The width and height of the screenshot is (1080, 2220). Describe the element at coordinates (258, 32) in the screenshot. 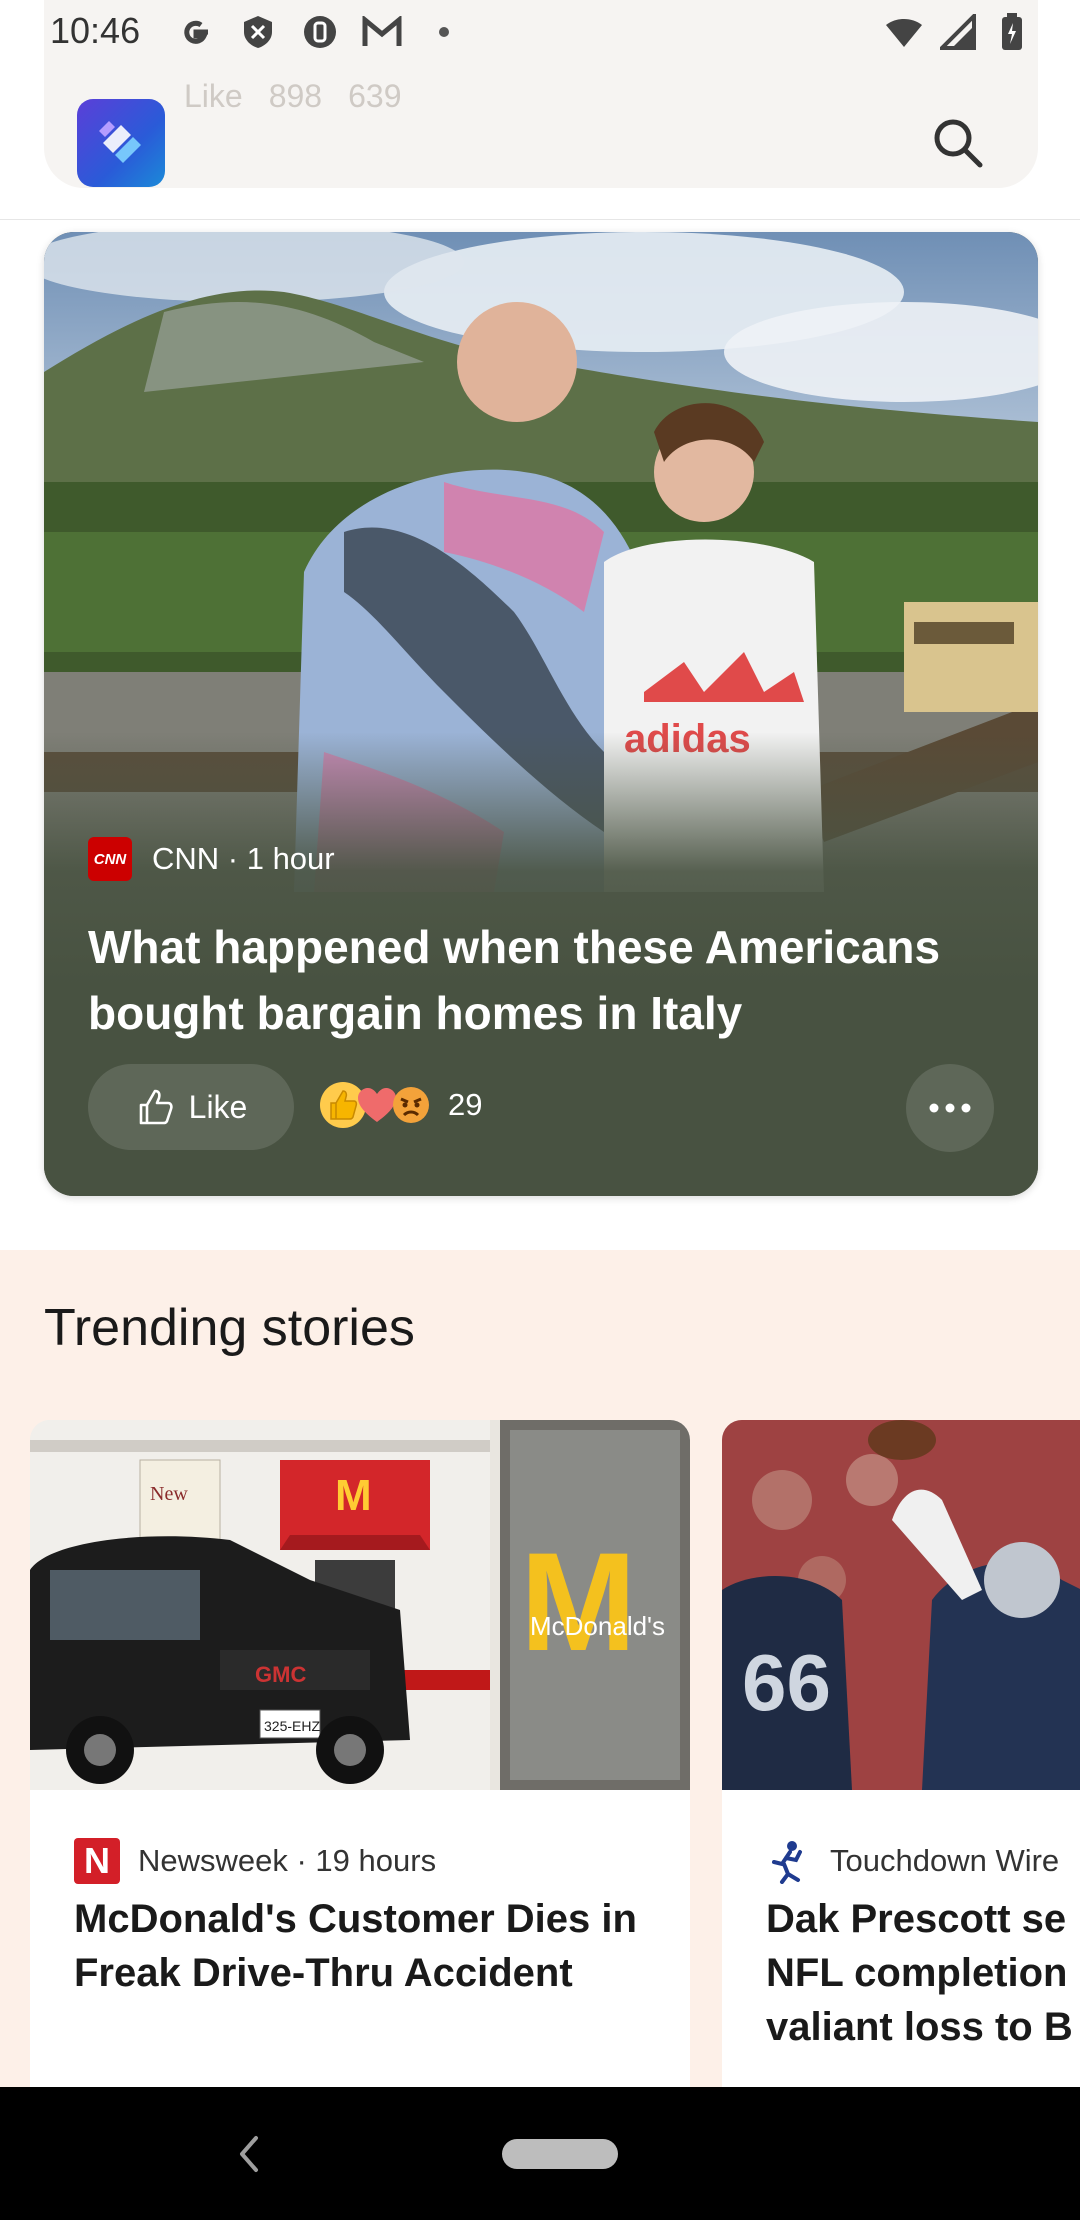

I see `shield-icon` at that location.